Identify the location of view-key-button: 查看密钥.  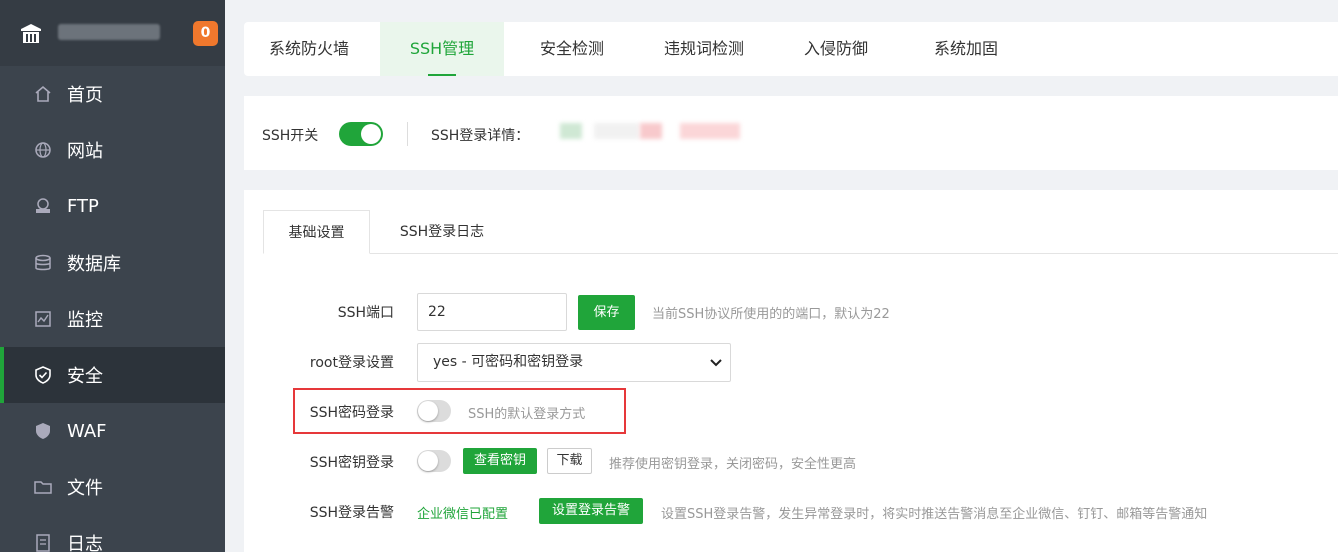
(500, 461).